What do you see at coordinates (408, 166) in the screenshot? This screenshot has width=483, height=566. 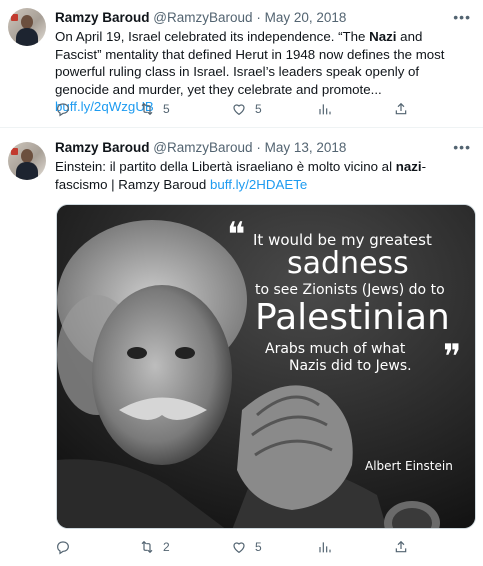 I see `highlighted-term: nazi` at bounding box center [408, 166].